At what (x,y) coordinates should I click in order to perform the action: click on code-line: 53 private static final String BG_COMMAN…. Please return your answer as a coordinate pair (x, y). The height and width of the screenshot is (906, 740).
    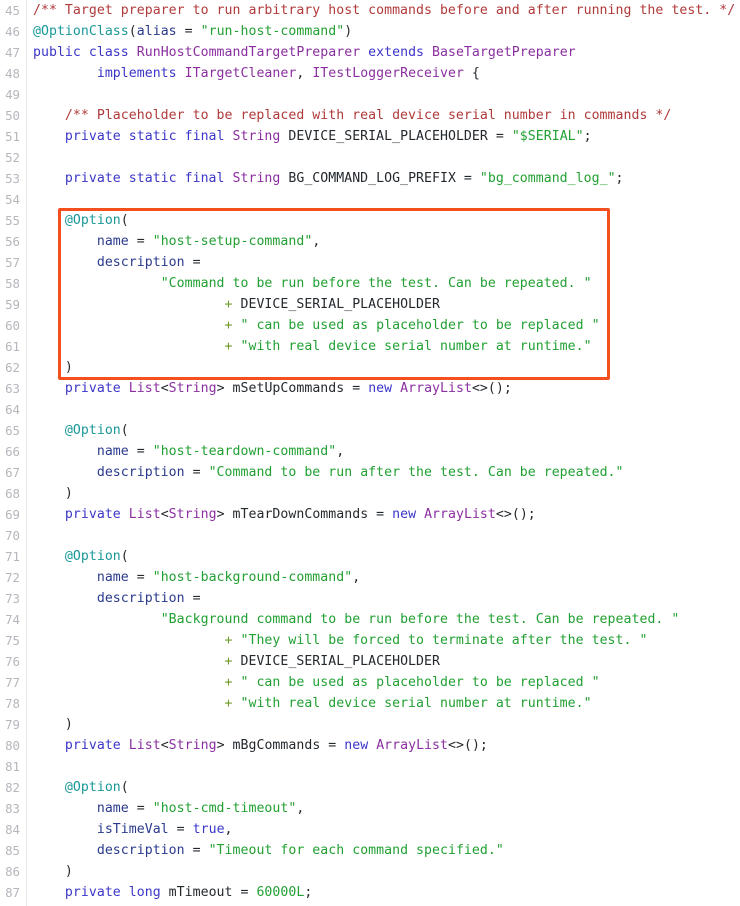
    Looking at the image, I should click on (370, 178).